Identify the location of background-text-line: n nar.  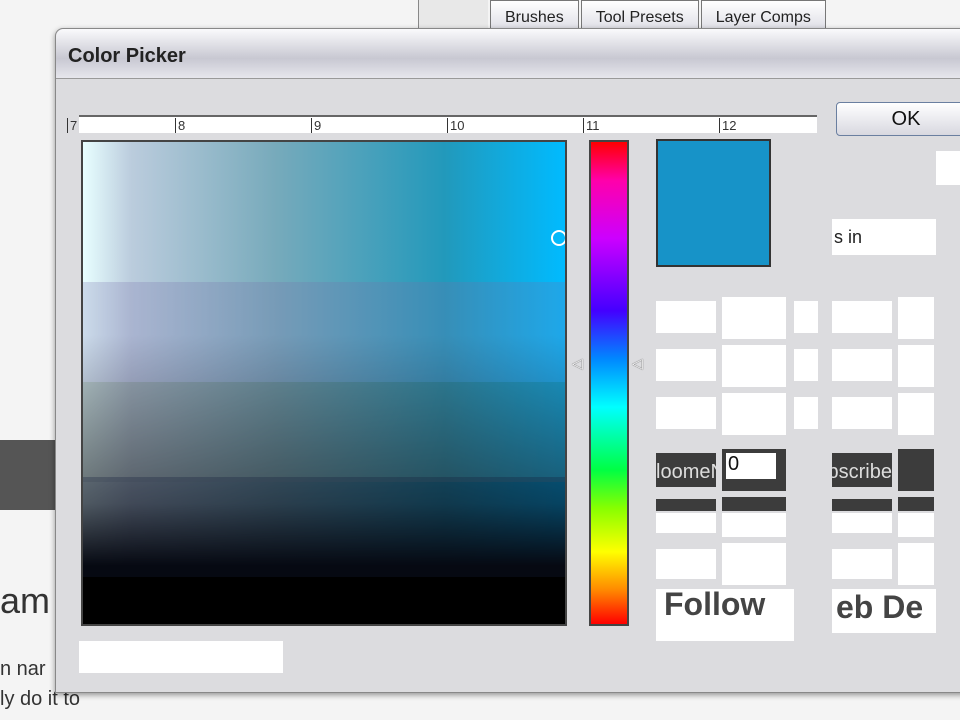
(23, 669).